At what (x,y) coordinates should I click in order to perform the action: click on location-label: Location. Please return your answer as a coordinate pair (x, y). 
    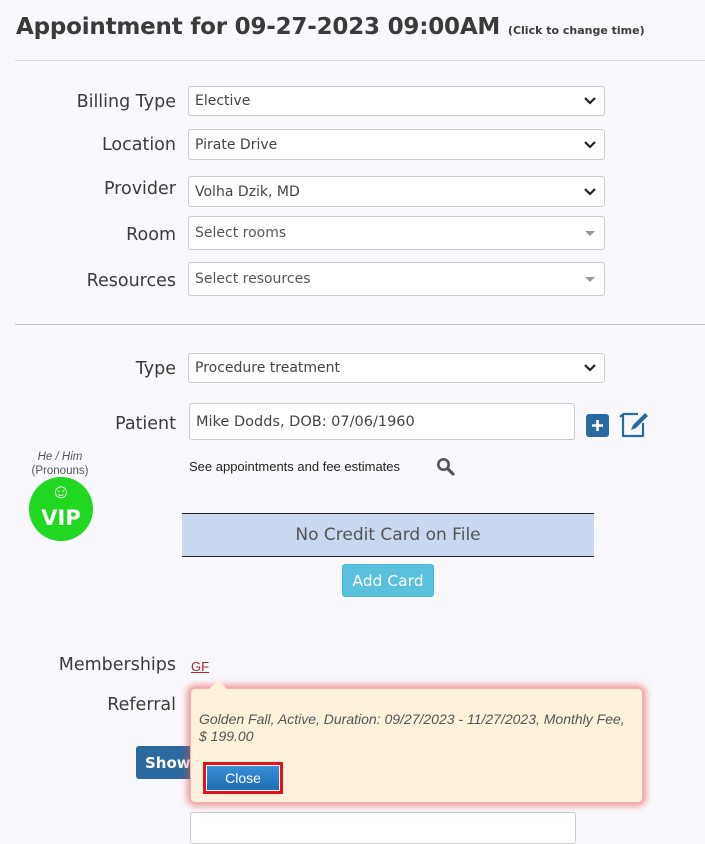
    Looking at the image, I should click on (138, 145).